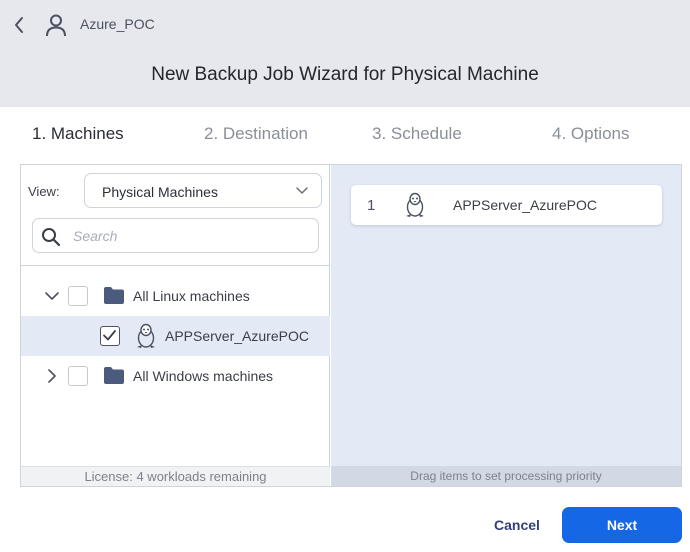 Image resolution: width=690 pixels, height=552 pixels. Describe the element at coordinates (175, 476) in the screenshot. I see `license-status: License: 4 workloads remaining` at that location.